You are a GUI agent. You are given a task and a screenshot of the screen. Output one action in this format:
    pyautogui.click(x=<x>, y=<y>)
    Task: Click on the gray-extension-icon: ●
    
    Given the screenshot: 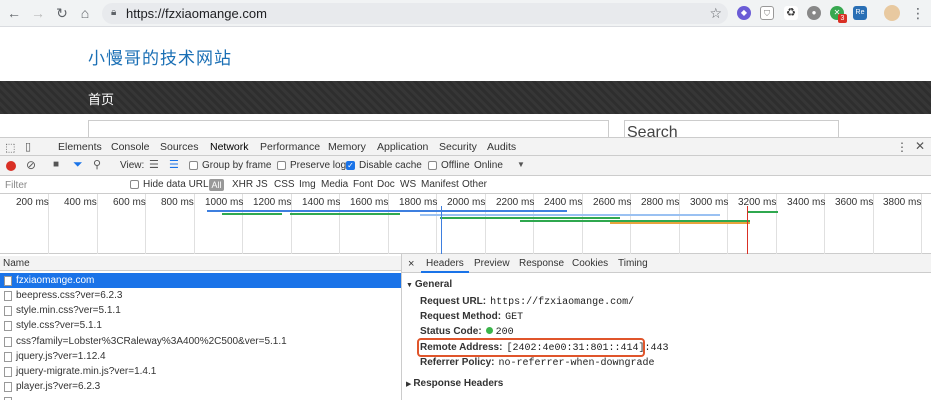 What is the action you would take?
    pyautogui.click(x=814, y=13)
    